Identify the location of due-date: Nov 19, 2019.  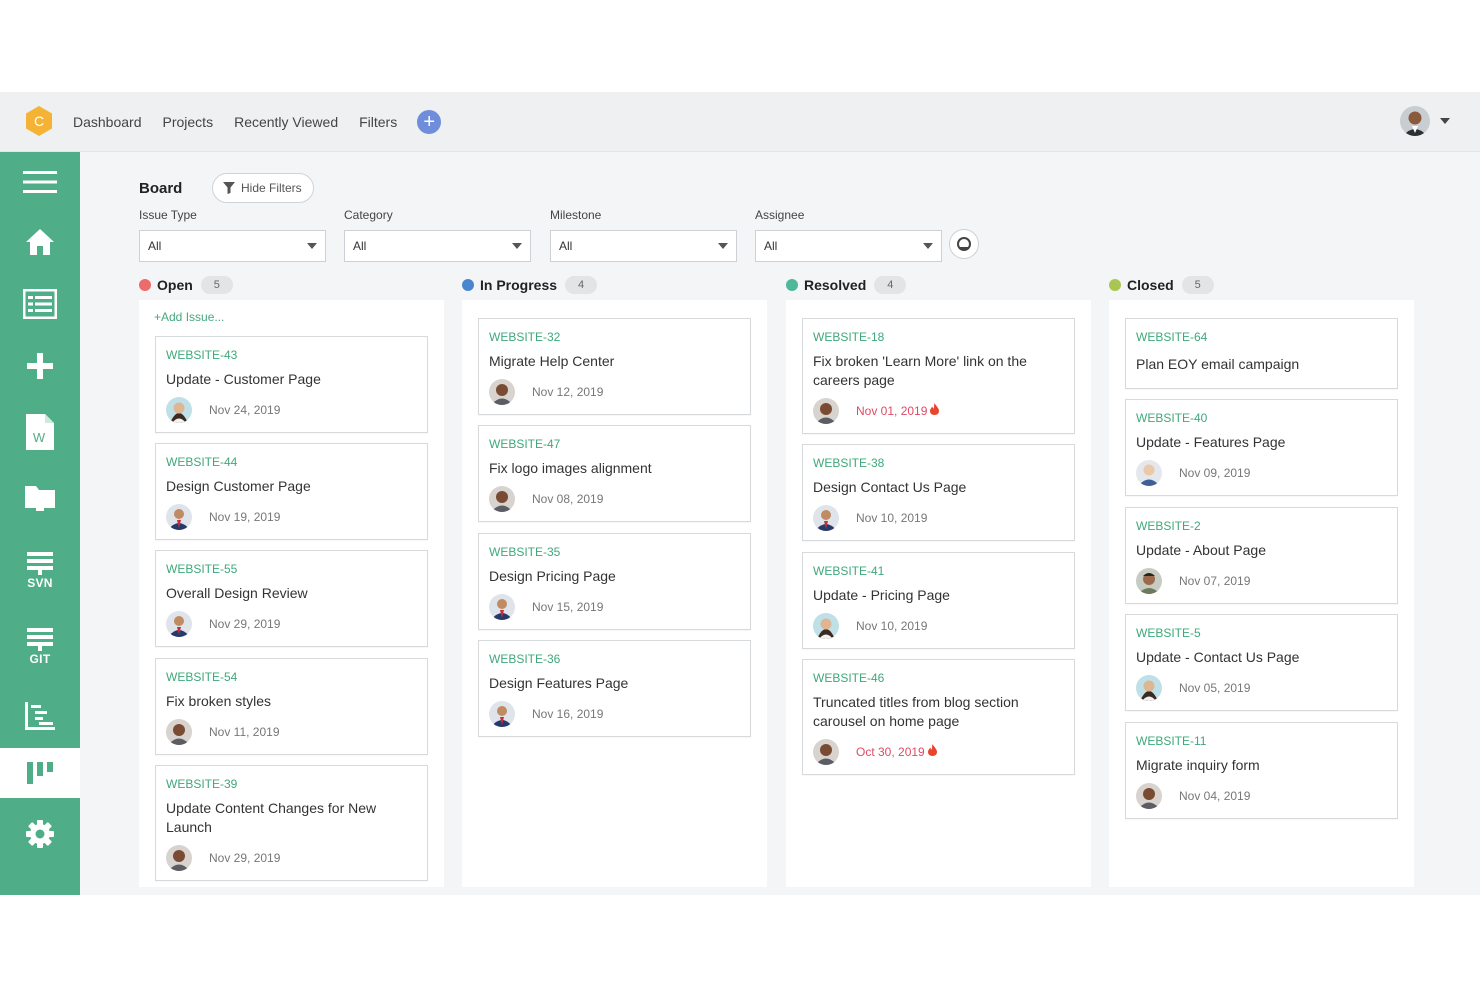
(245, 517).